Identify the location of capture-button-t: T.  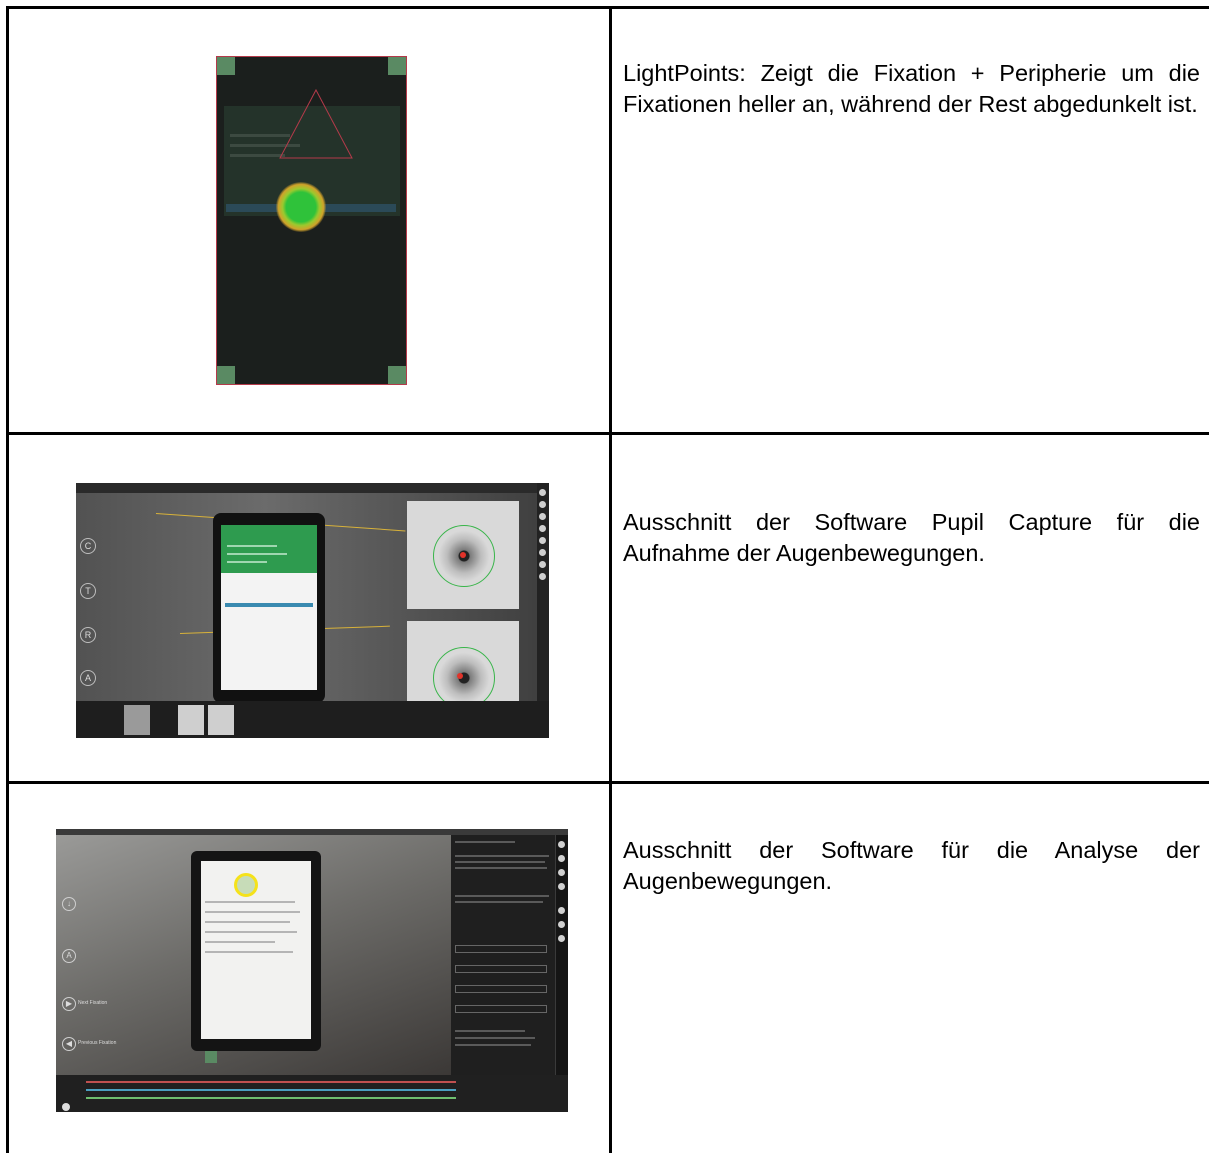
(88, 591).